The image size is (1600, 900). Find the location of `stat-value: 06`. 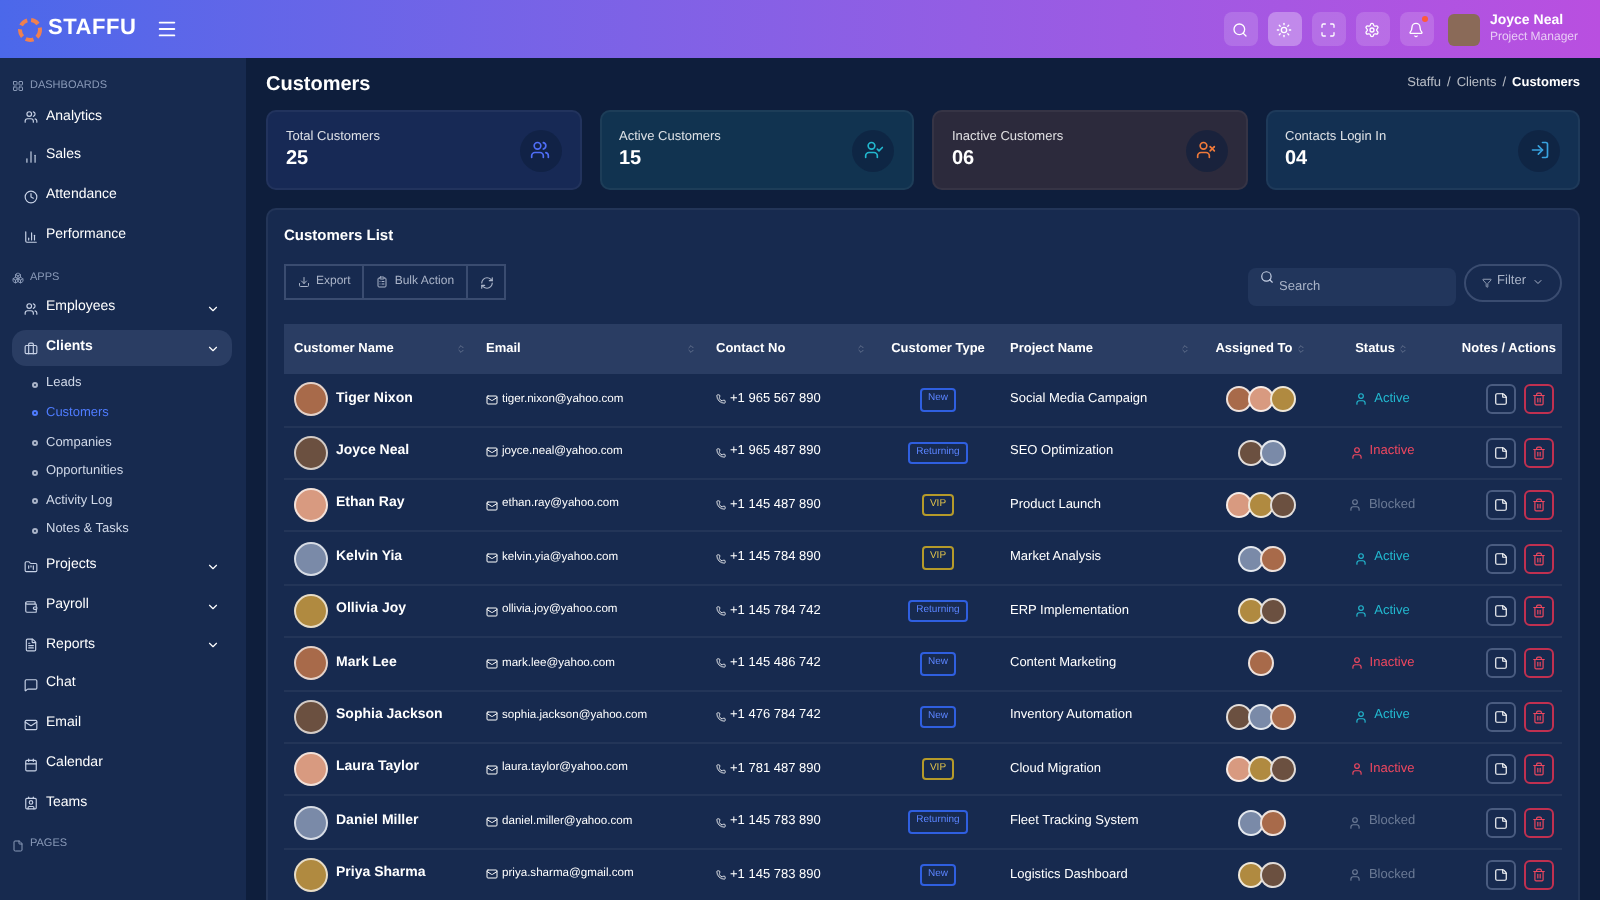

stat-value: 06 is located at coordinates (964, 159).